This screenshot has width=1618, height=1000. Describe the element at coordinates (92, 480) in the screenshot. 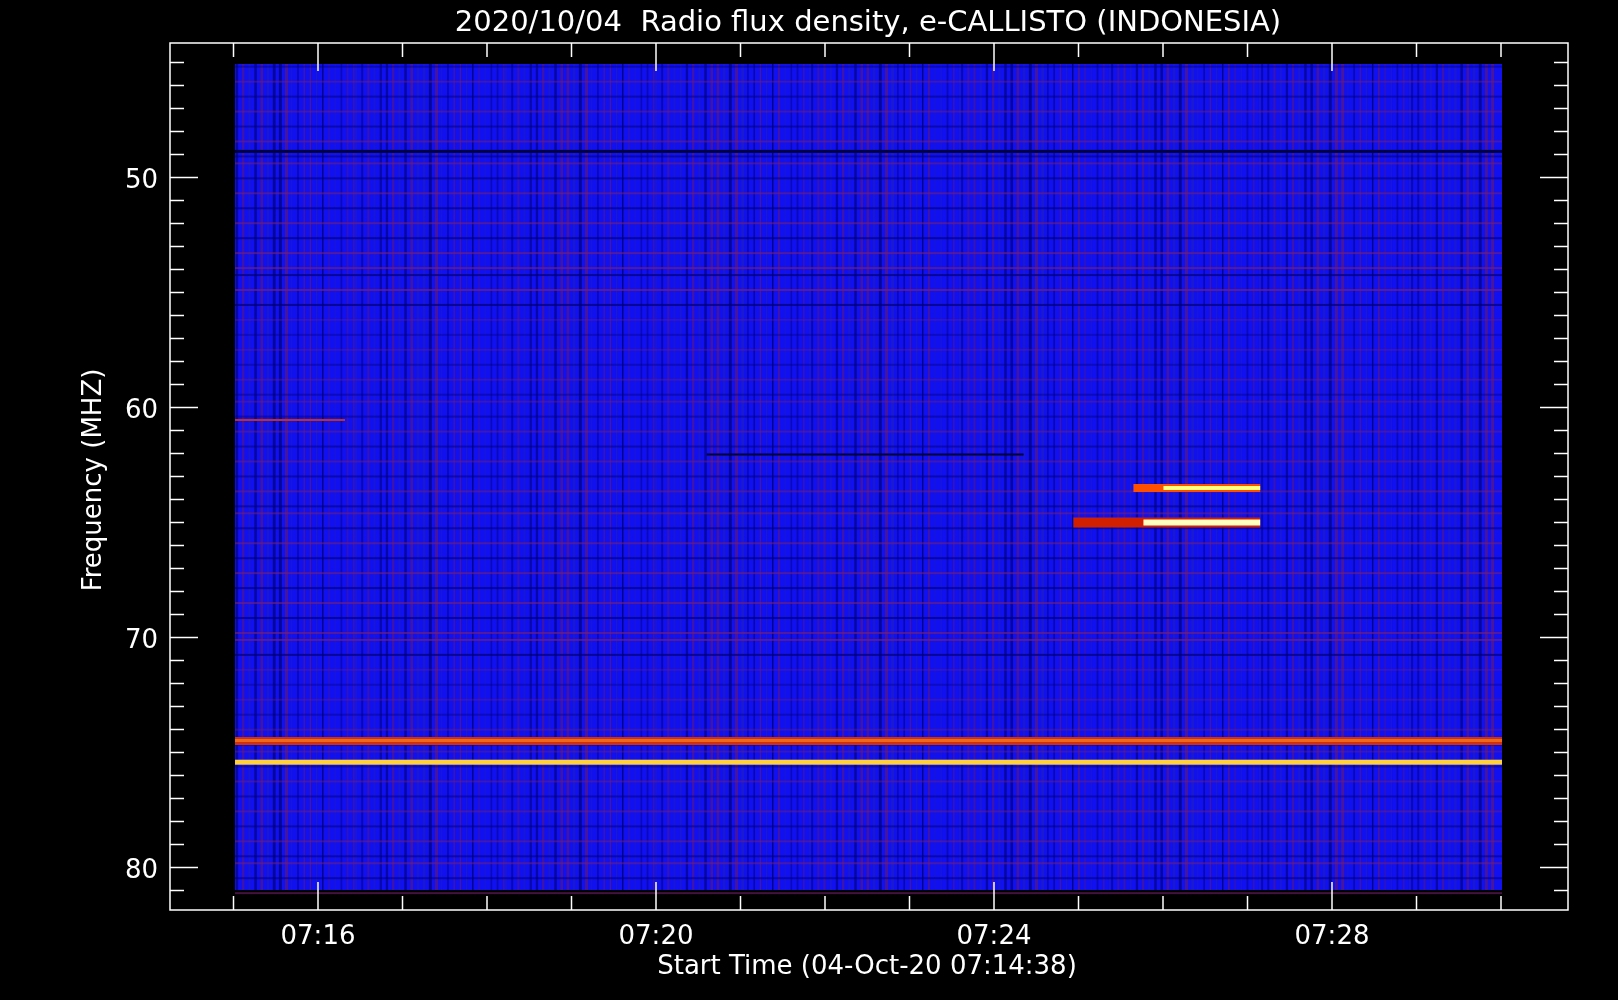

I see `y-axis-label: Frequency (MHZ)` at that location.